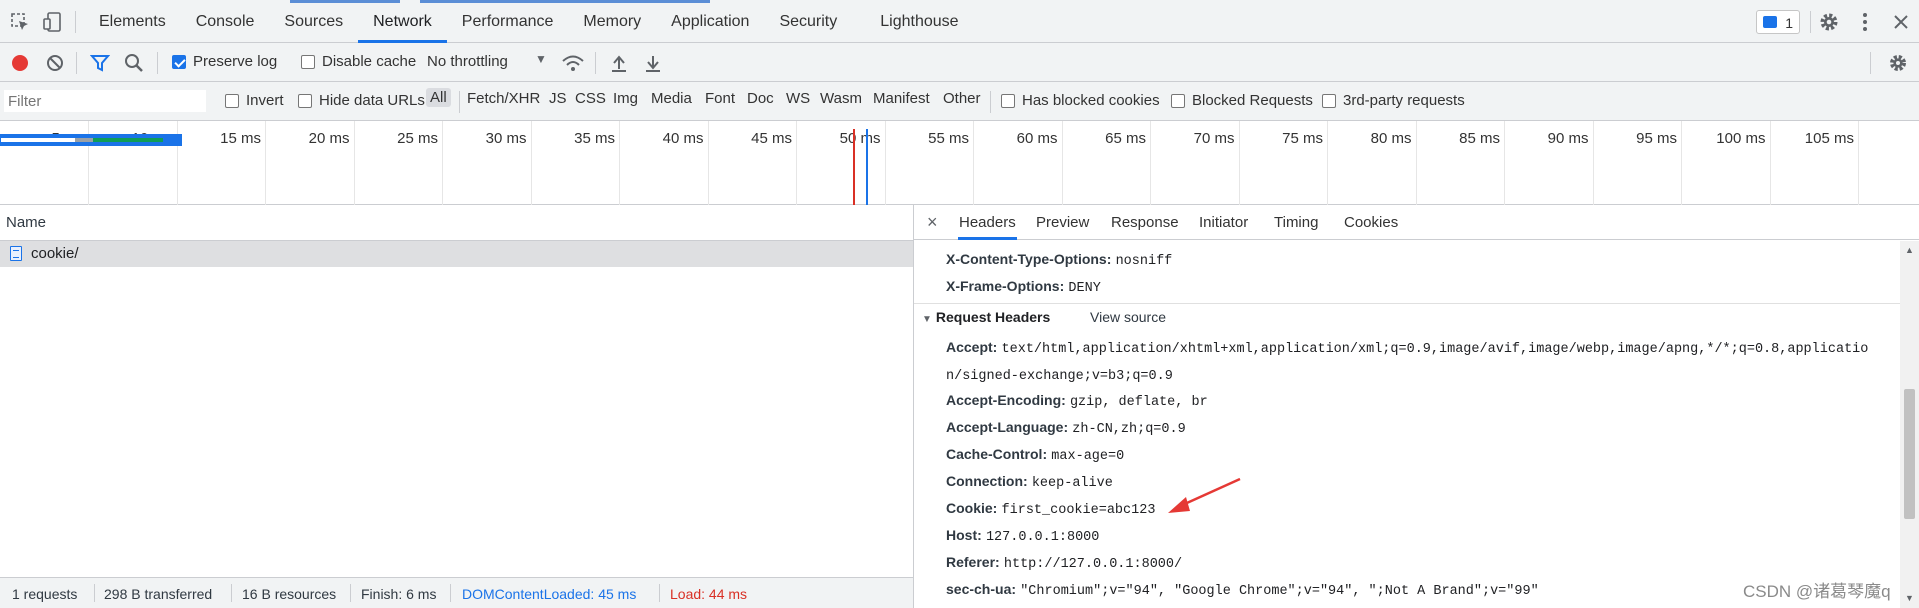 This screenshot has height=608, width=1919. What do you see at coordinates (456, 254) in the screenshot?
I see `request-row: cookie/` at bounding box center [456, 254].